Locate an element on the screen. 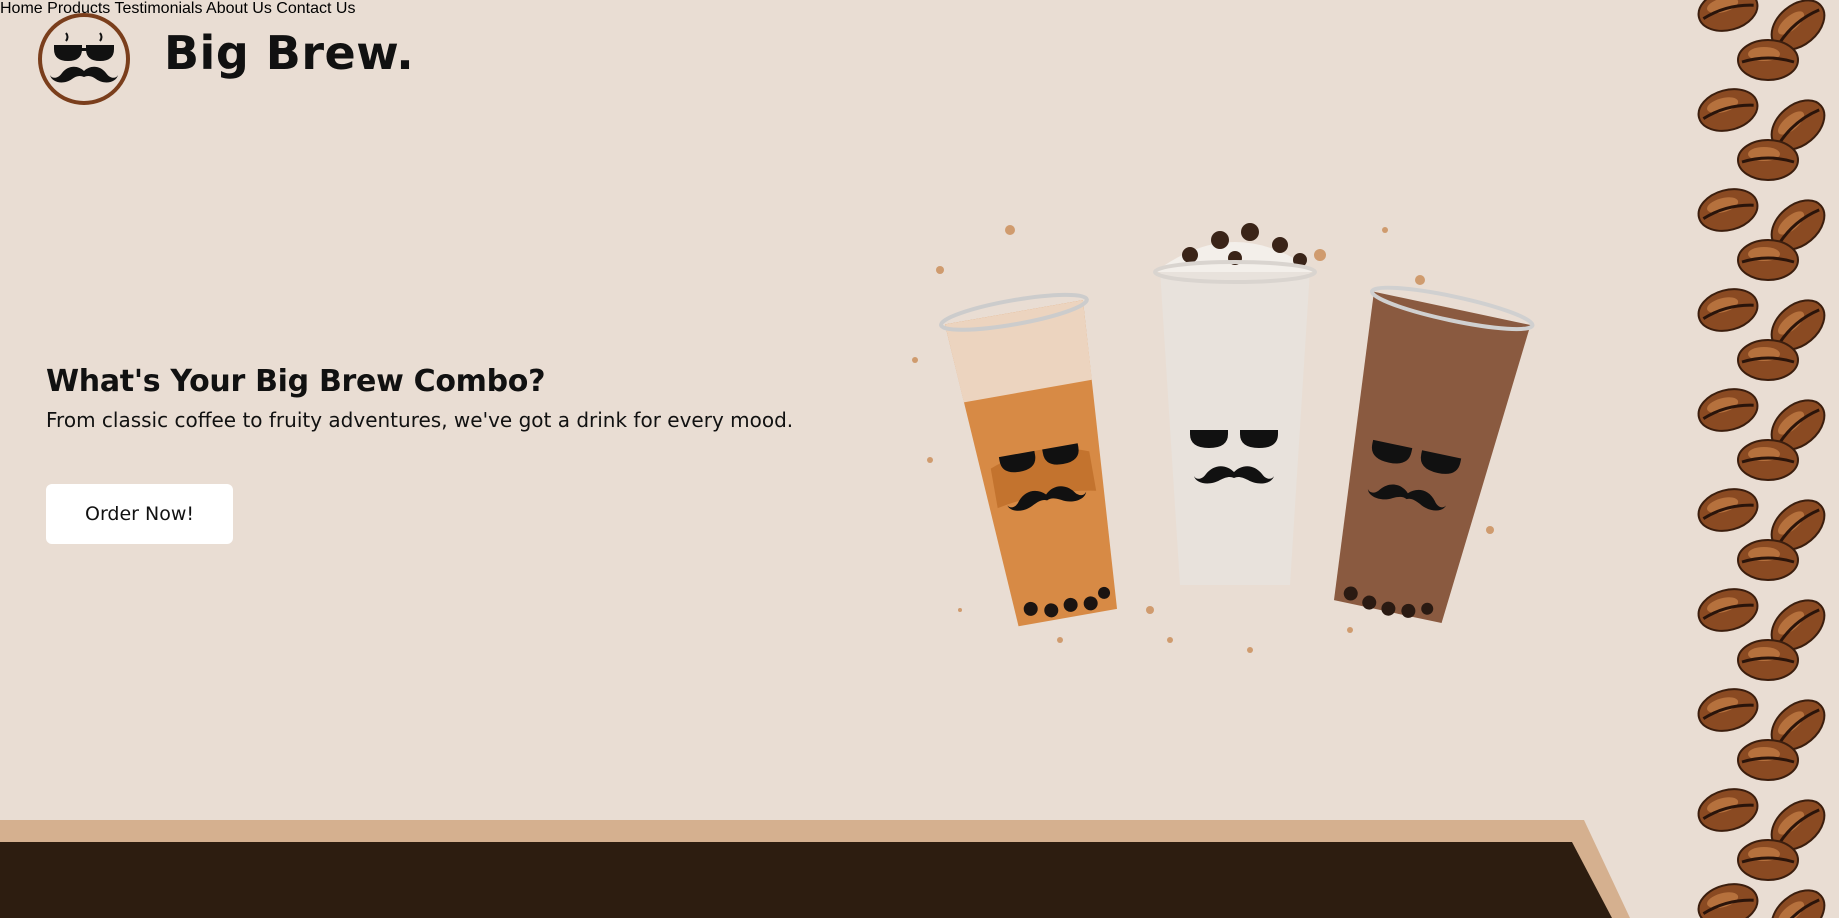 The image size is (1839, 918). nav-testimonials: Testimonials is located at coordinates (158, 8).